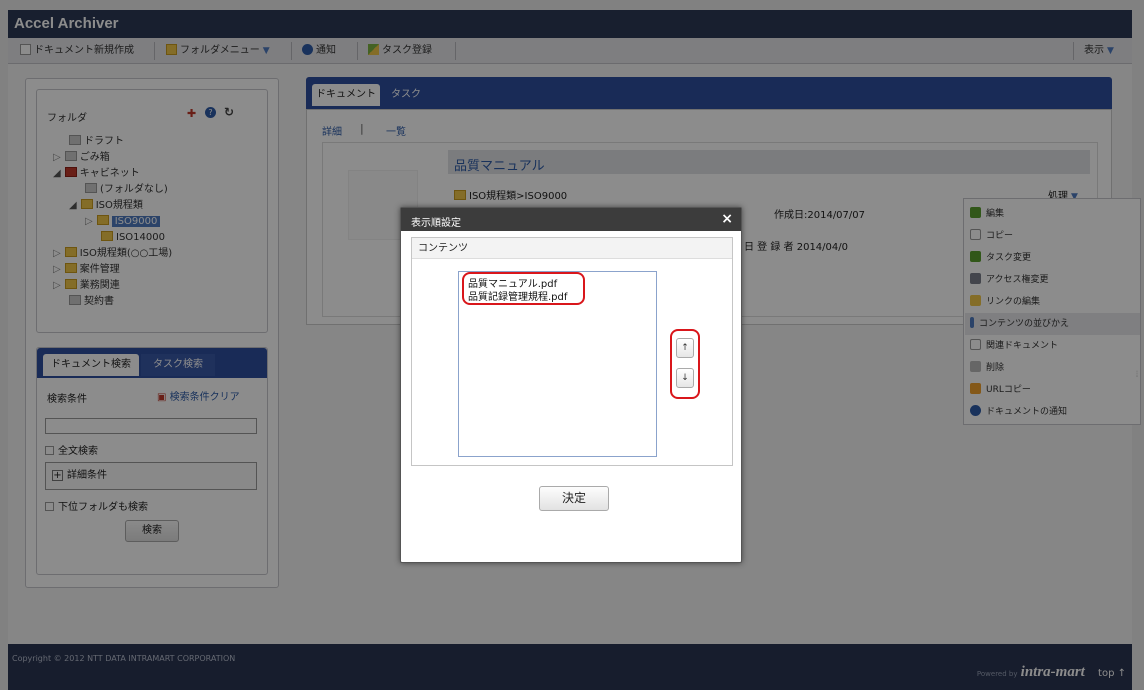 This screenshot has width=1144, height=690. What do you see at coordinates (574, 498) in the screenshot?
I see `decide-button: 決定` at bounding box center [574, 498].